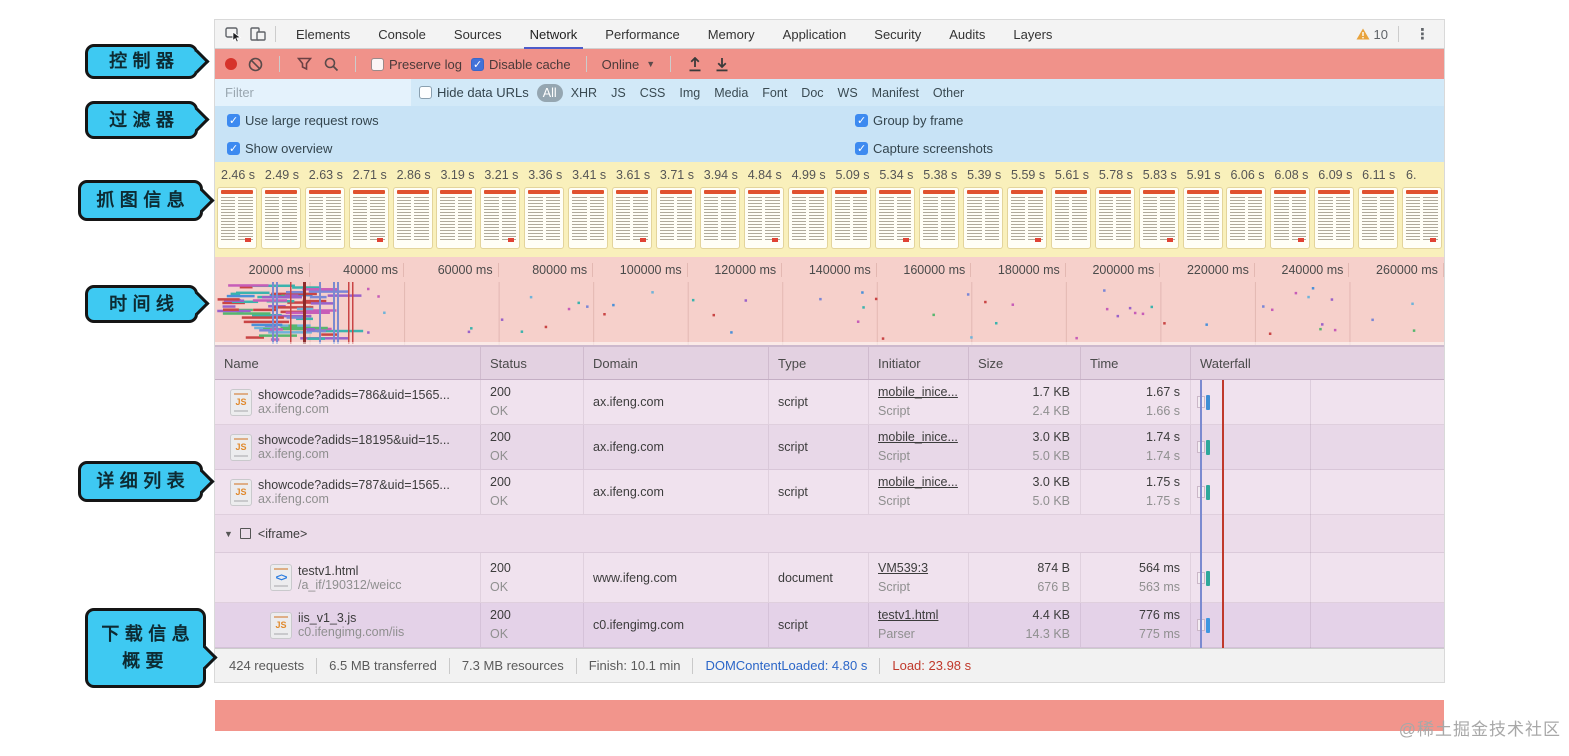  What do you see at coordinates (520, 64) in the screenshot?
I see `disable-cache-checkbox: Disable cache` at bounding box center [520, 64].